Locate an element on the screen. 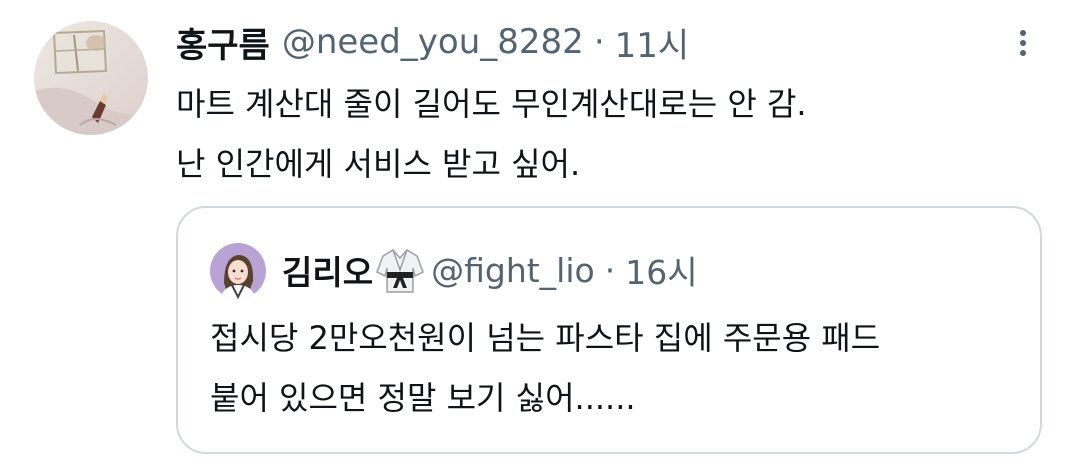  quoted-text-line: 접시당 2만오천원이 넘는 파스타 집에 주문용 패드 is located at coordinates (545, 338).